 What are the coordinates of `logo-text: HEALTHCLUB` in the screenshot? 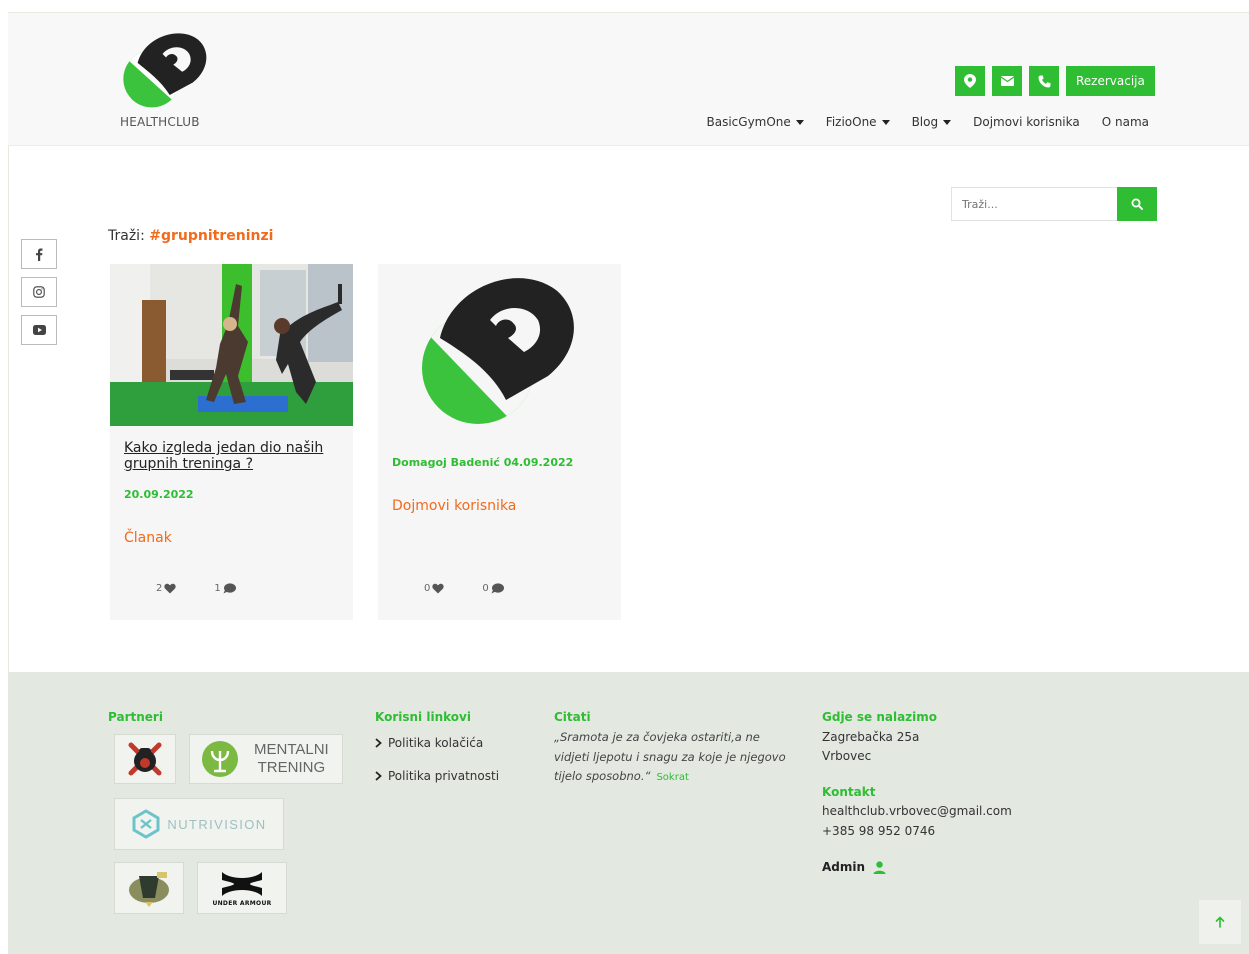 It's located at (160, 122).